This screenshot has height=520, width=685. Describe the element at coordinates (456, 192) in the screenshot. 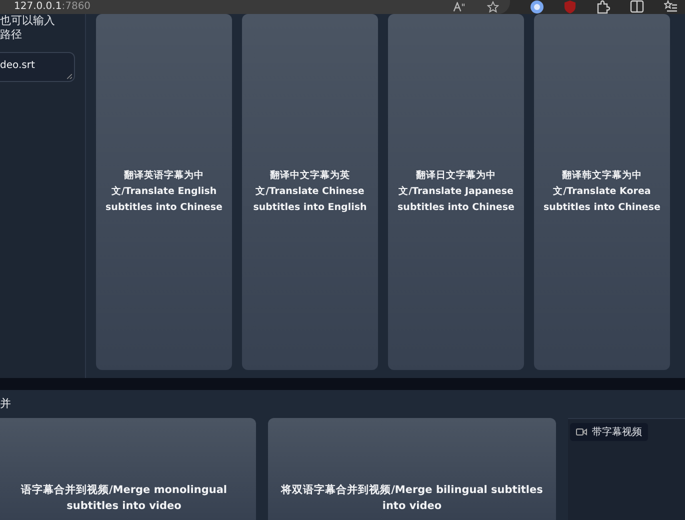

I see `translate-button: 翻译日文字幕为中文/Translate Japanese subtitles into Chinese` at that location.